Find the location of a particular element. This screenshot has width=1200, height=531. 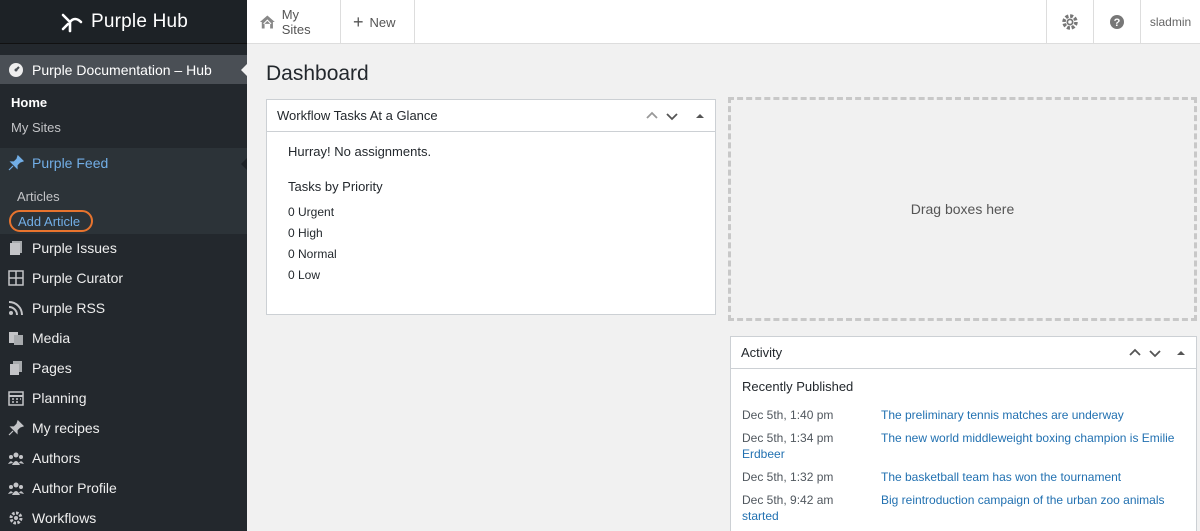

topbar-new: + New is located at coordinates (378, 22).